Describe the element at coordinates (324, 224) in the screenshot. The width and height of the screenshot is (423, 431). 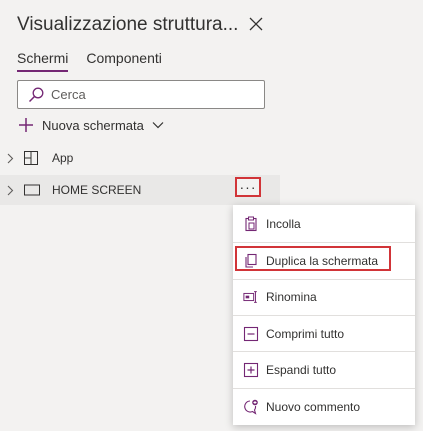
I see `menu-item-paste: Incolla` at that location.